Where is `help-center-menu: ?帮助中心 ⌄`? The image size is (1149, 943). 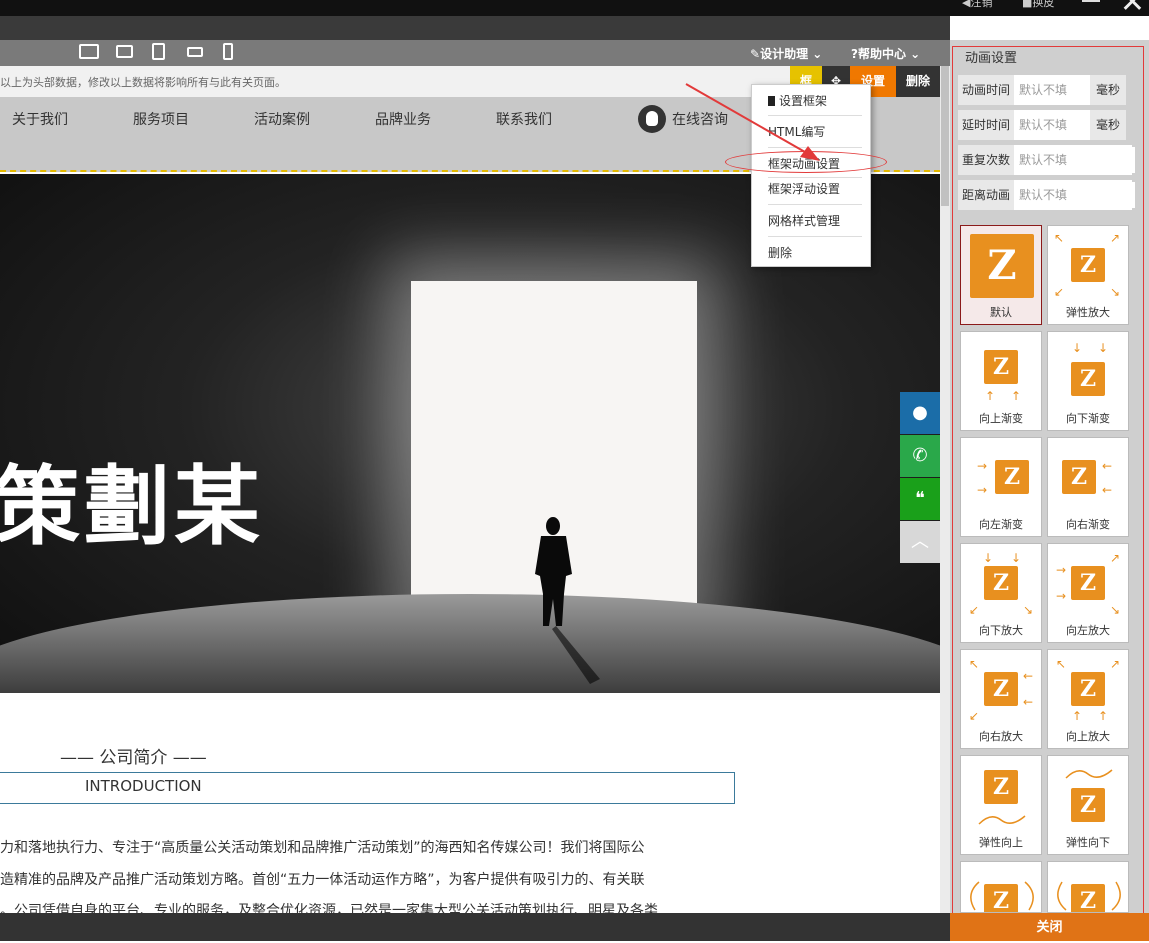
help-center-menu: ?帮助中心 ⌄ is located at coordinates (885, 53).